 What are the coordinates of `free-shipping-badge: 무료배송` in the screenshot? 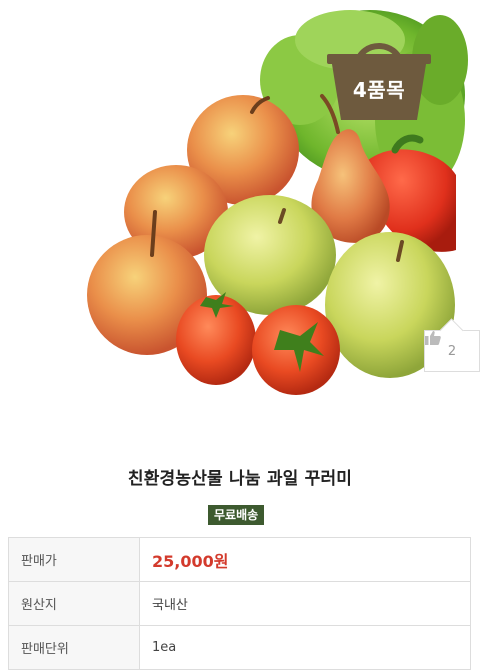 It's located at (236, 515).